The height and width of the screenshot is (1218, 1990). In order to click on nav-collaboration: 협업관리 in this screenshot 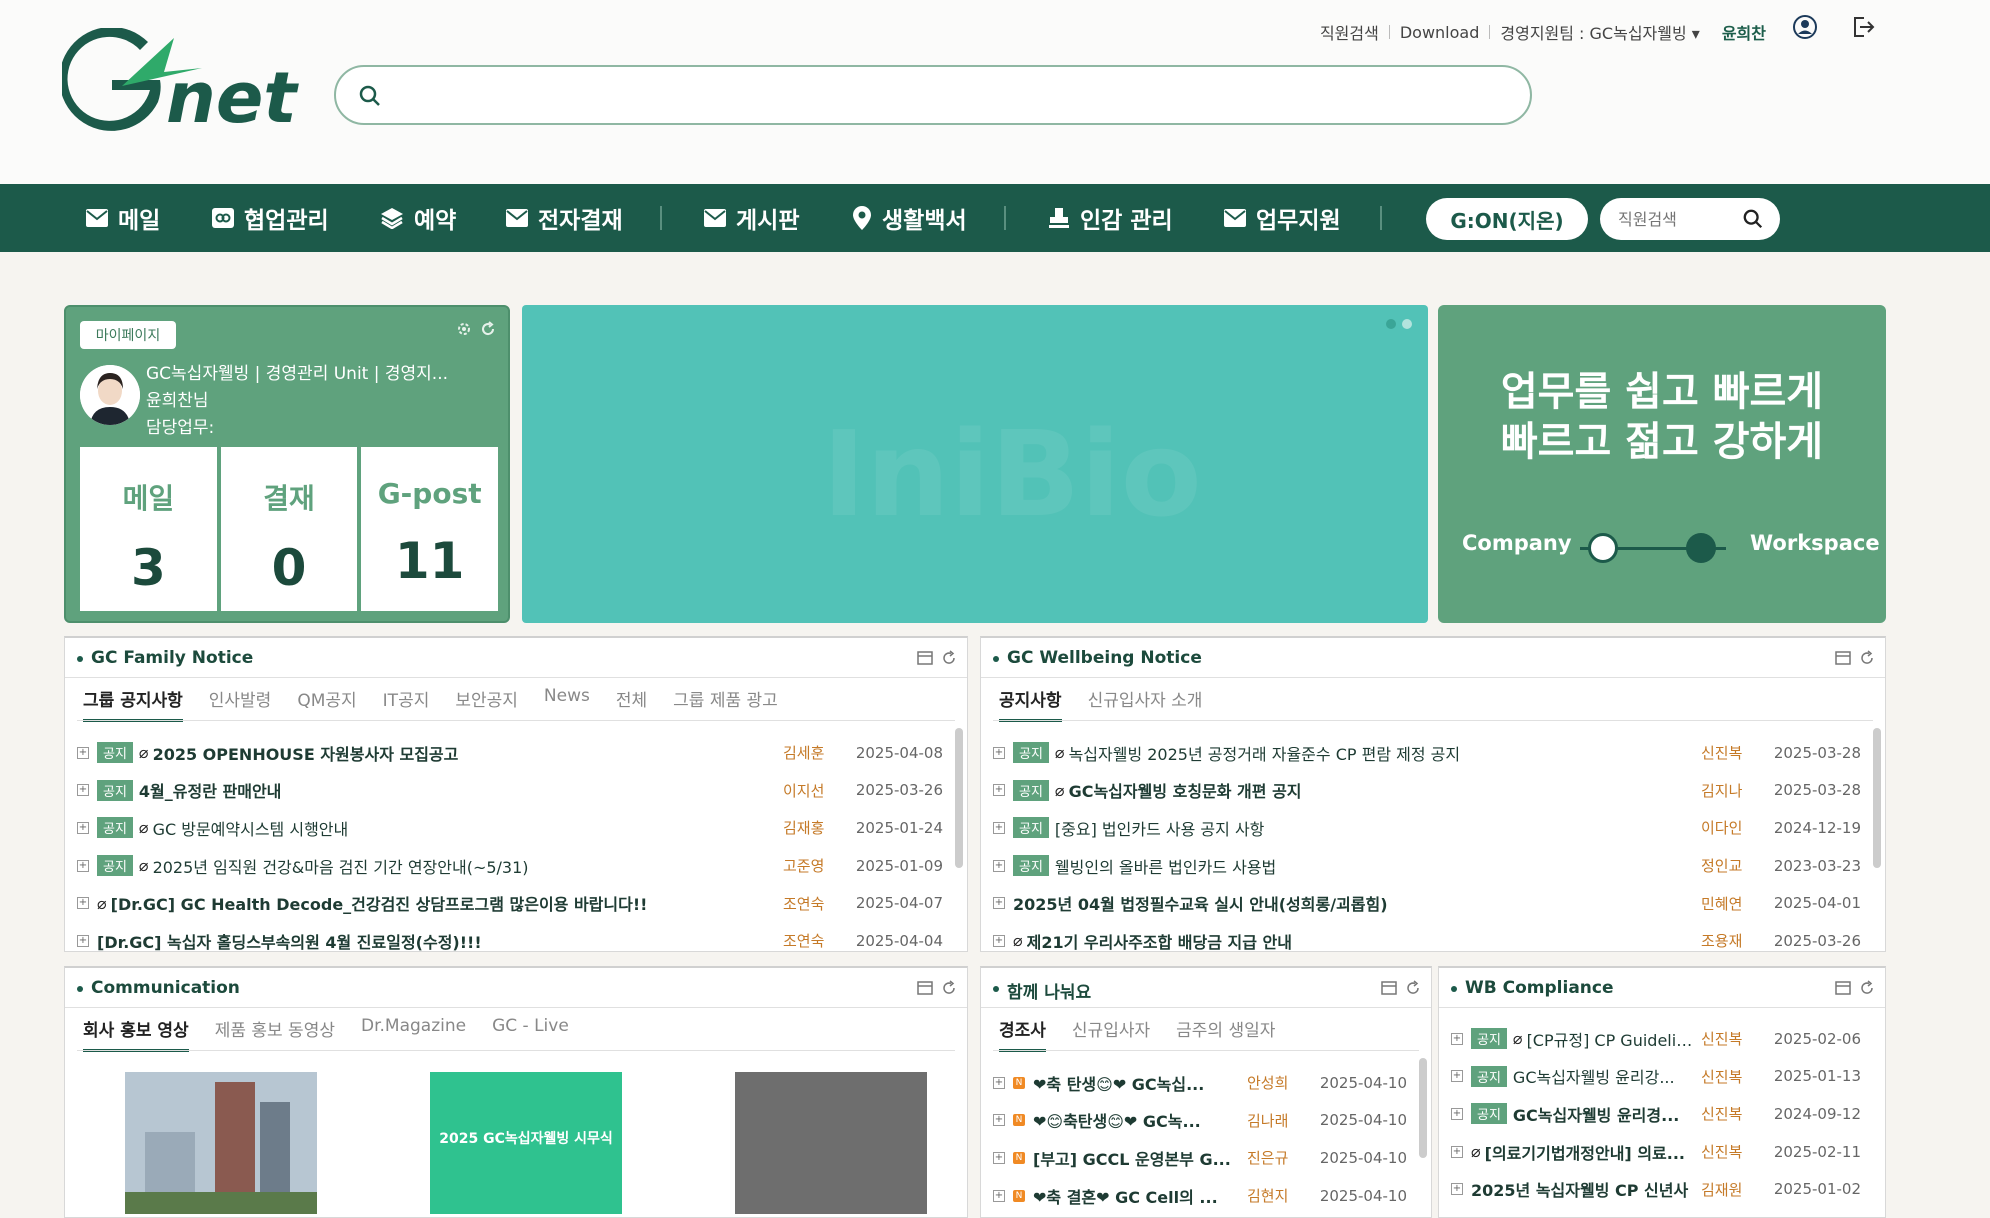, I will do `click(270, 218)`.